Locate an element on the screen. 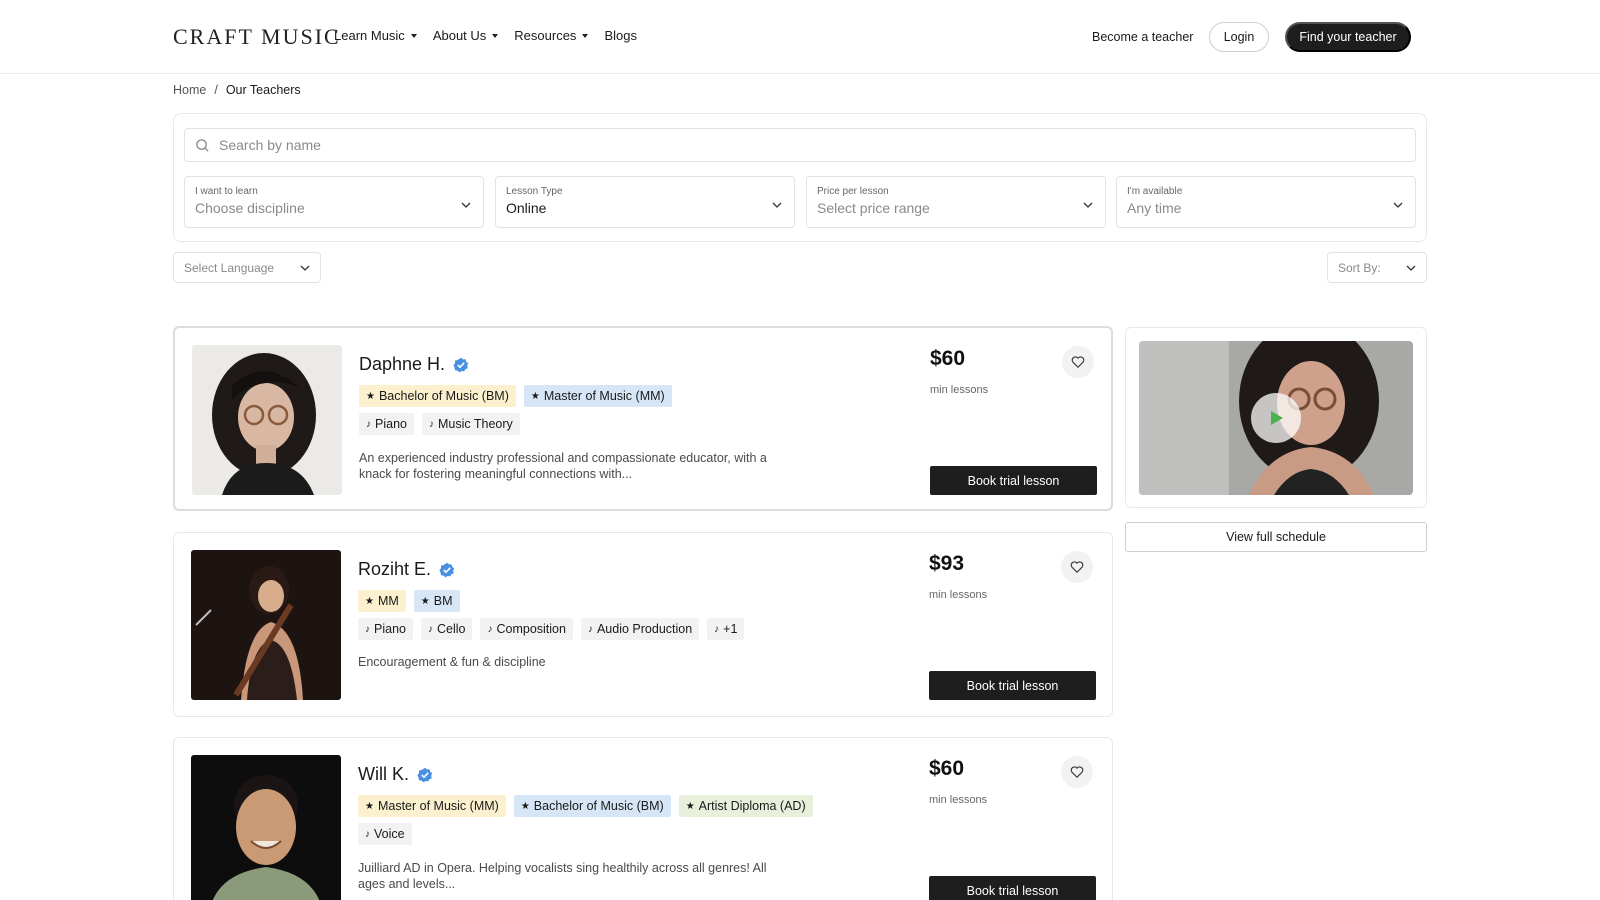 This screenshot has height=900, width=1600. intro-video is located at coordinates (1276, 418).